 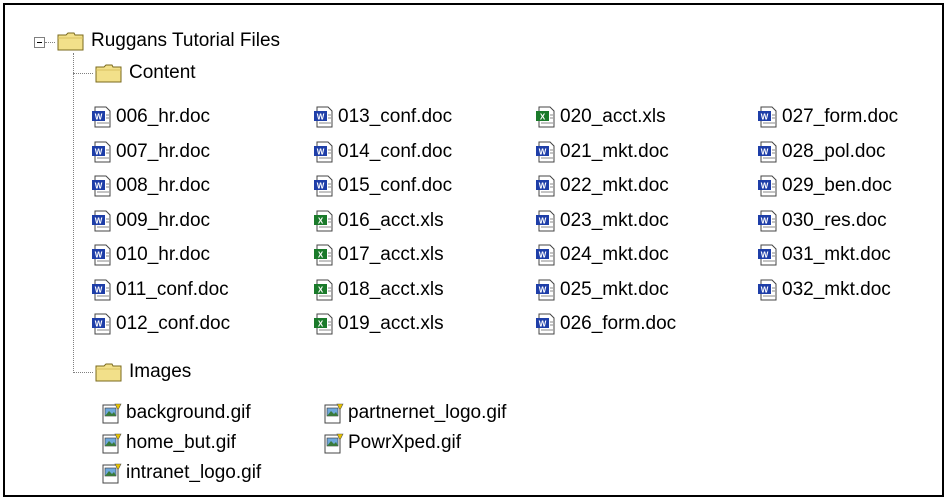 I want to click on file-item-label: 031_mkt.doc, so click(x=836, y=254).